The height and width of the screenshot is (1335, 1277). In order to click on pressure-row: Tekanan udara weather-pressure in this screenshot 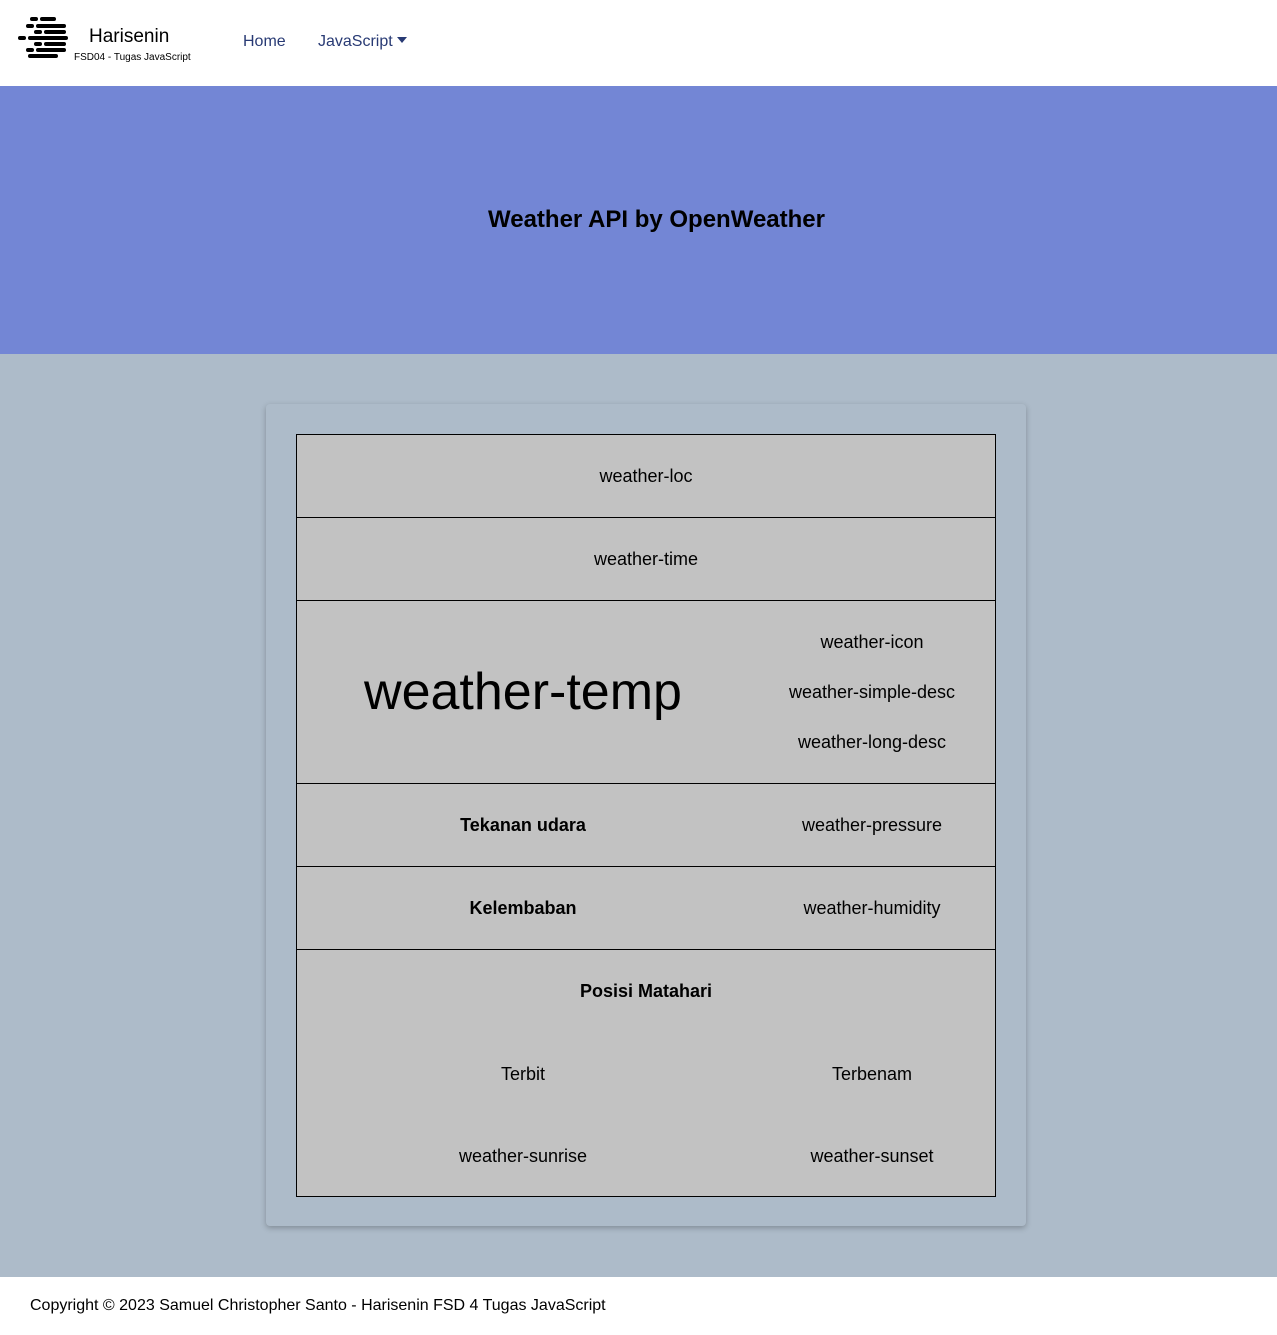, I will do `click(646, 825)`.